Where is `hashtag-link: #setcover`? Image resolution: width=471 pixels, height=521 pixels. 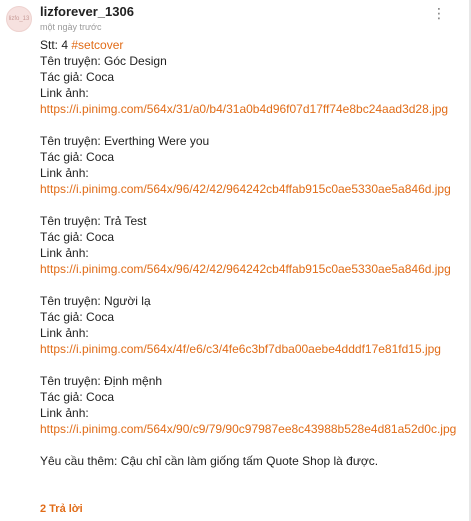
hashtag-link: #setcover is located at coordinates (97, 45).